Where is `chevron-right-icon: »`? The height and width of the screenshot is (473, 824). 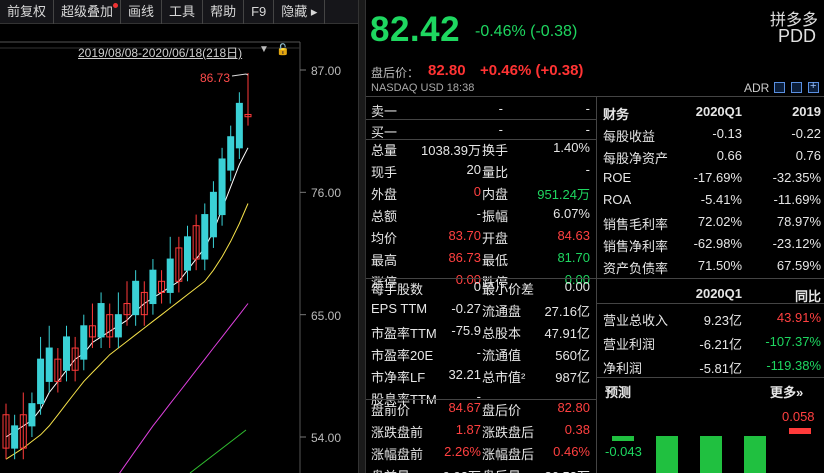
chevron-right-icon: » is located at coordinates (800, 392).